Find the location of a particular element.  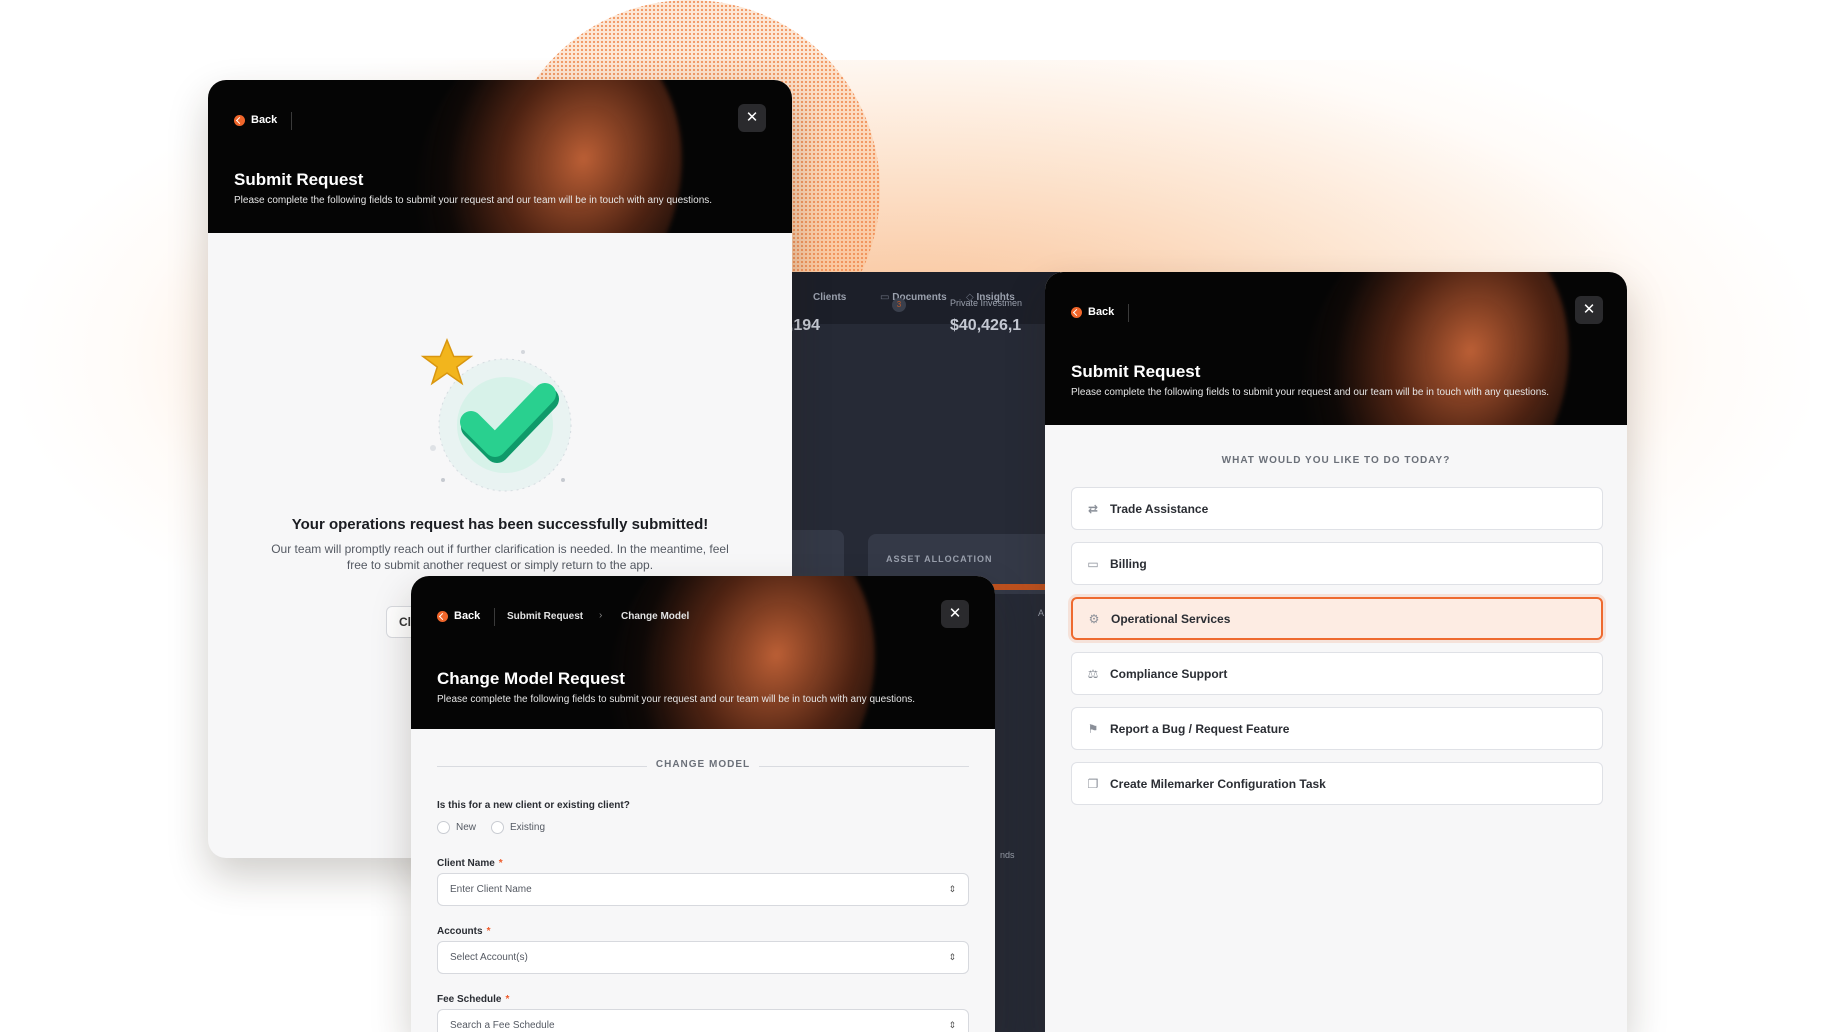

section-title: CHANGE MODEL is located at coordinates (703, 764).